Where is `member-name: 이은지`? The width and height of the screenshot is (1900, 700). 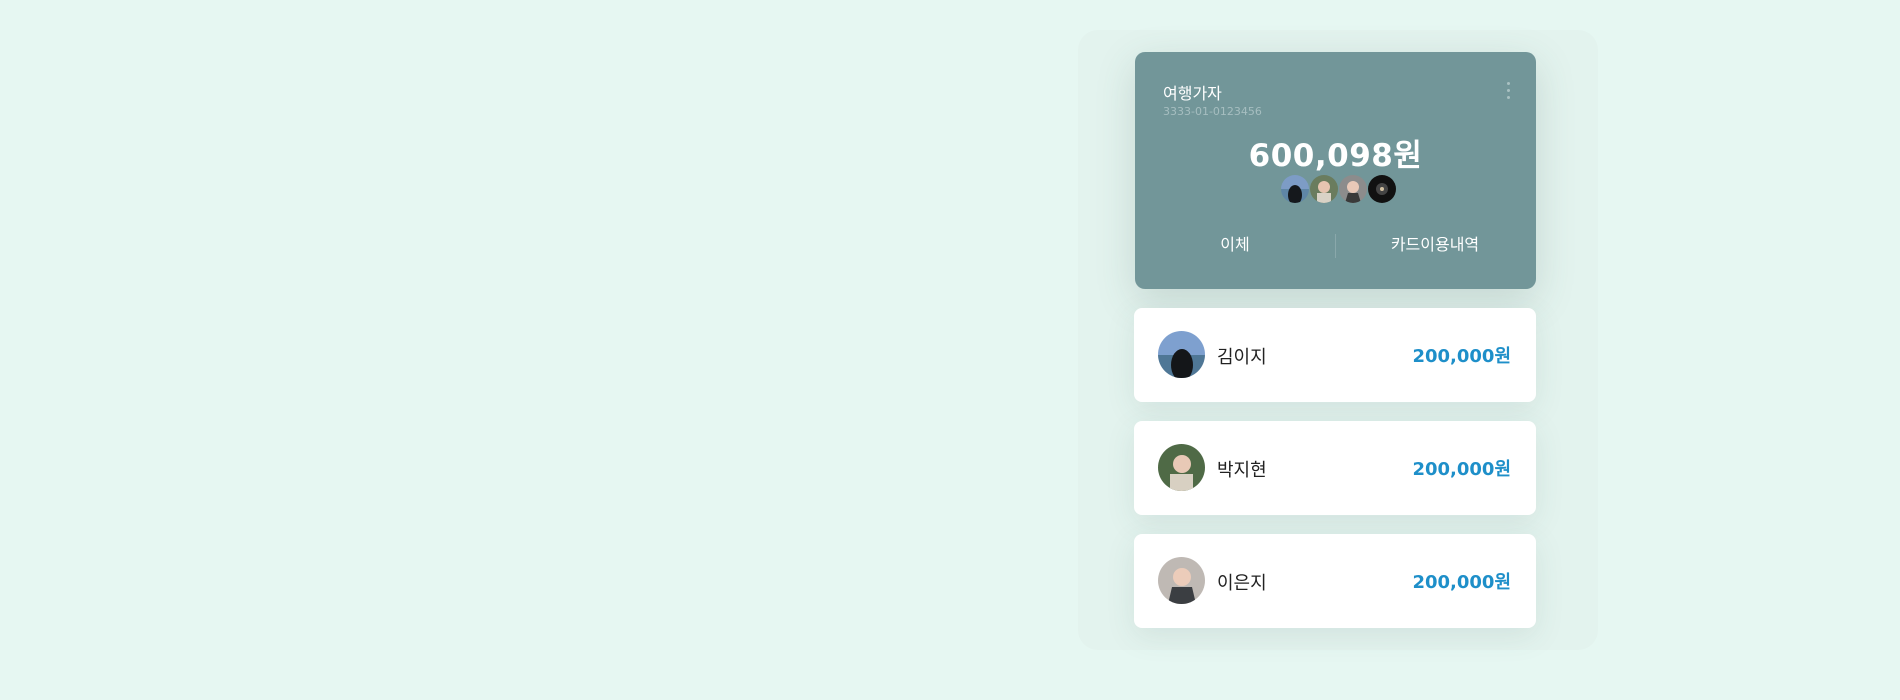 member-name: 이은지 is located at coordinates (1242, 583).